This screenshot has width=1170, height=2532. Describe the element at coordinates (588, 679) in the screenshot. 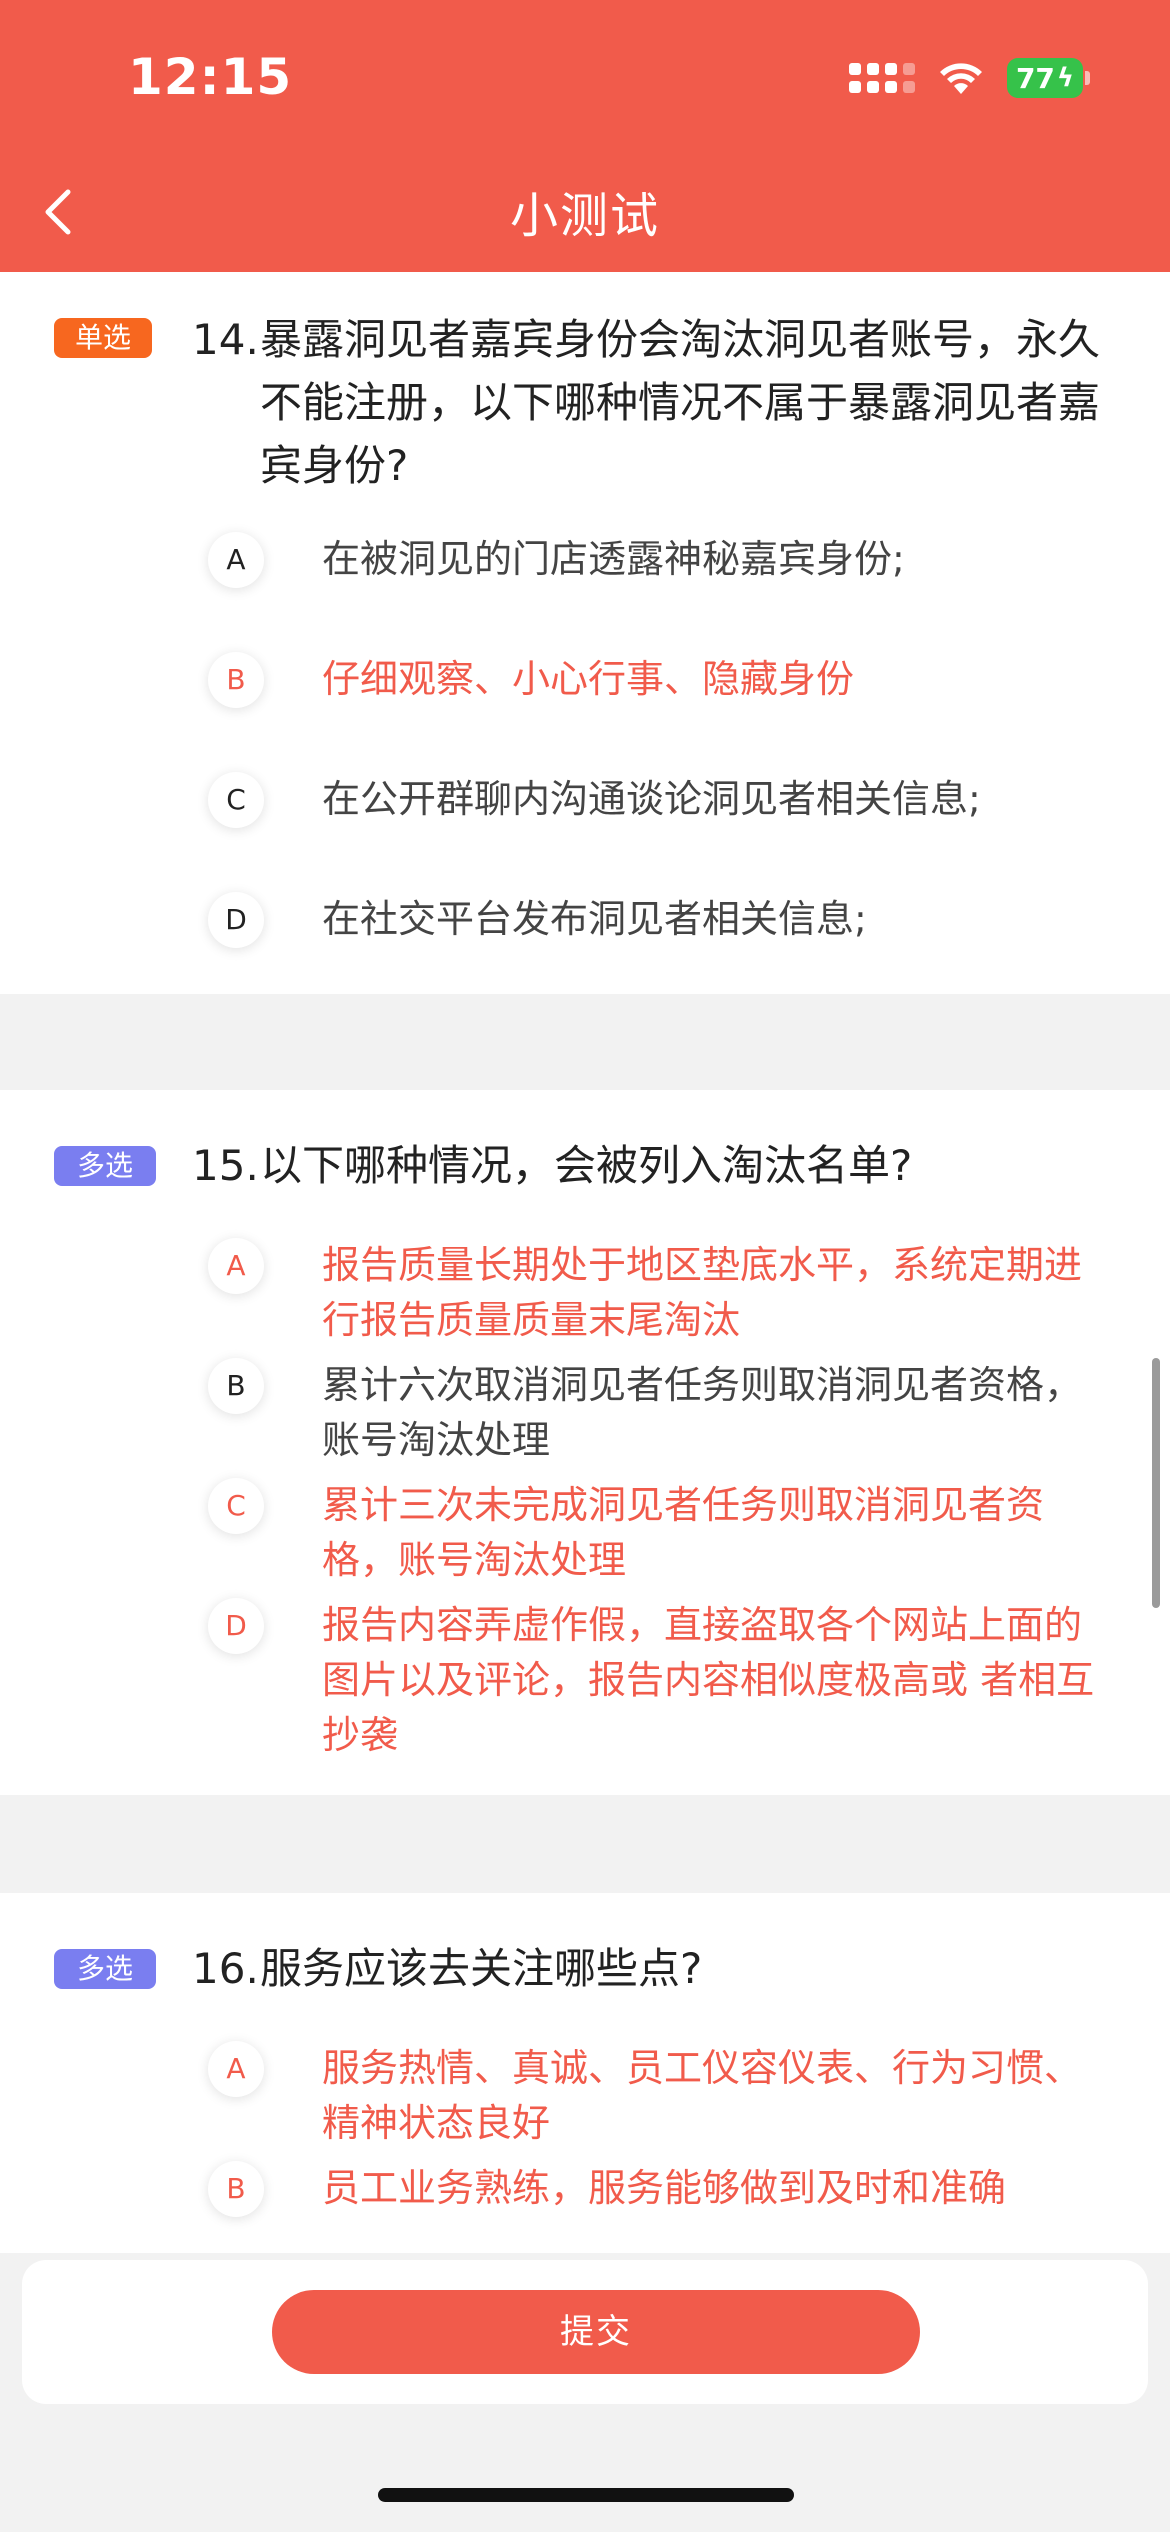

I see `option-text: 仔细观察、小心行事、隐藏身份` at that location.